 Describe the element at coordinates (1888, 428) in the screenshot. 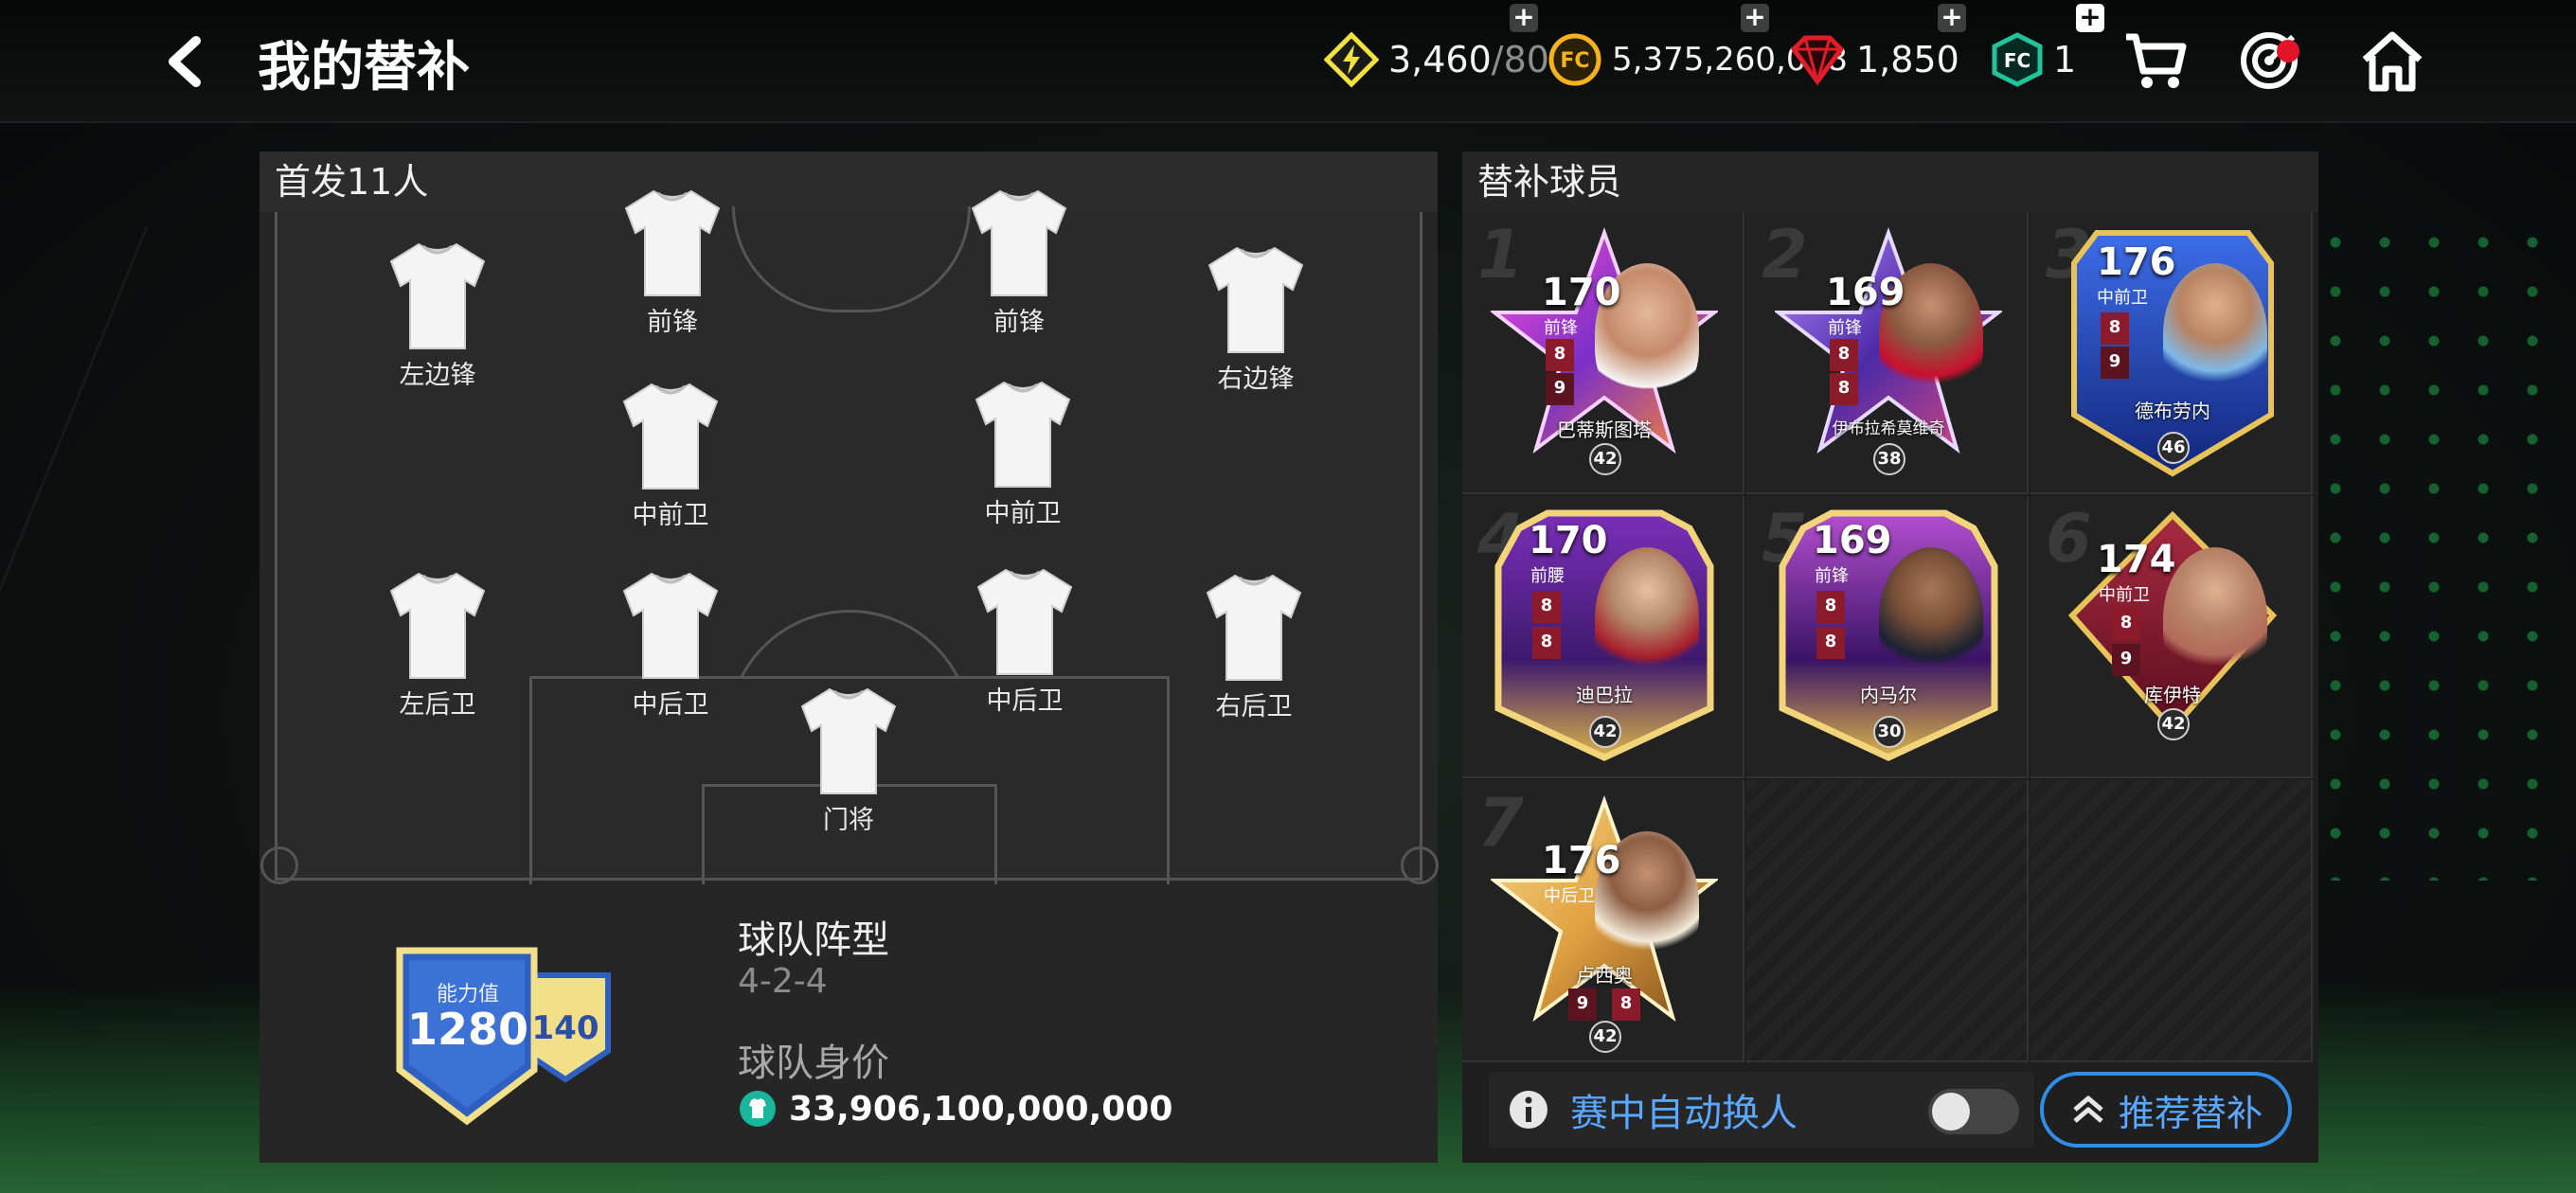

I see `player-name: 伊布拉希莫维奇` at that location.